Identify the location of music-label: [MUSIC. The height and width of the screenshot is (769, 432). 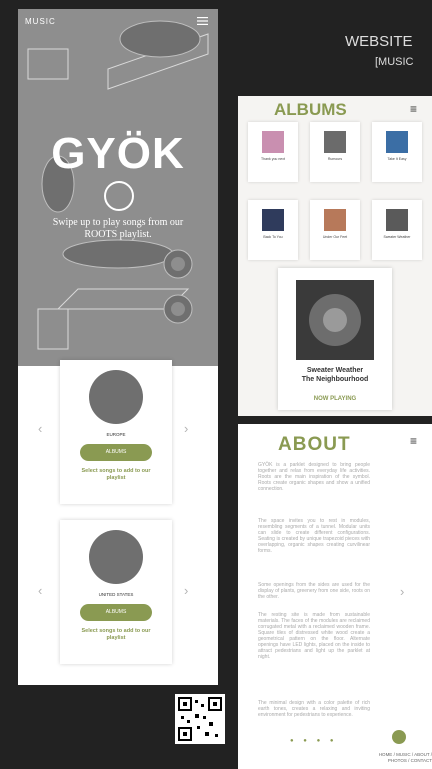
(394, 62).